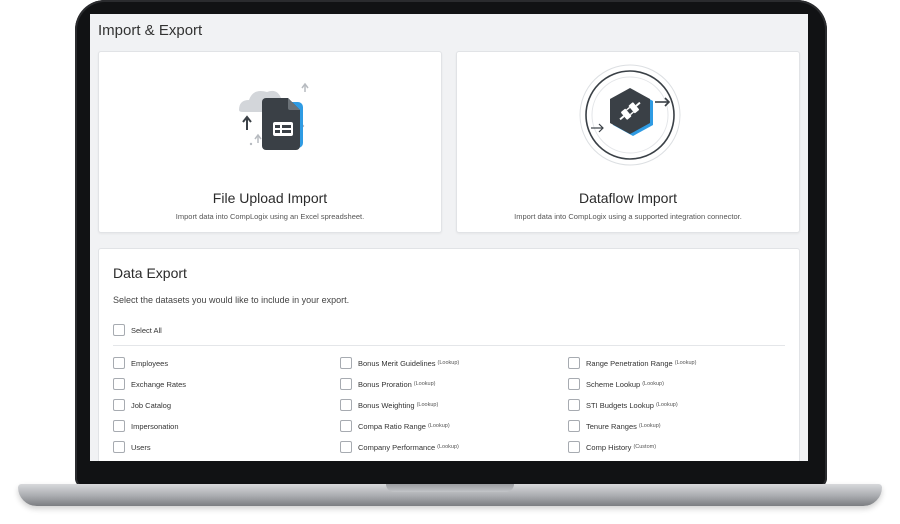 The width and height of the screenshot is (900, 524). What do you see at coordinates (270, 198) in the screenshot?
I see `file-upload-import-title: File Upload Import` at bounding box center [270, 198].